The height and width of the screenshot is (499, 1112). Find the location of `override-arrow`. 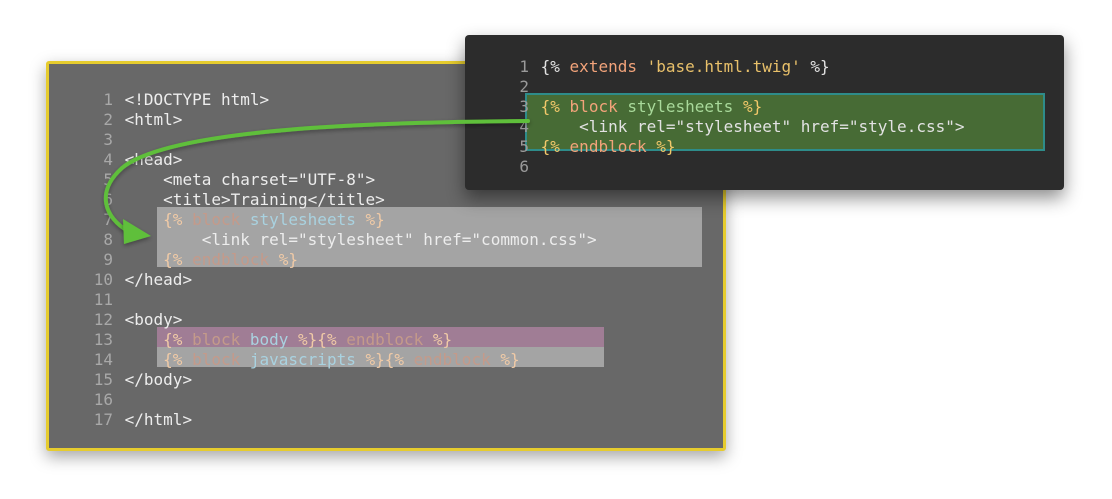

override-arrow is located at coordinates (316, 181).